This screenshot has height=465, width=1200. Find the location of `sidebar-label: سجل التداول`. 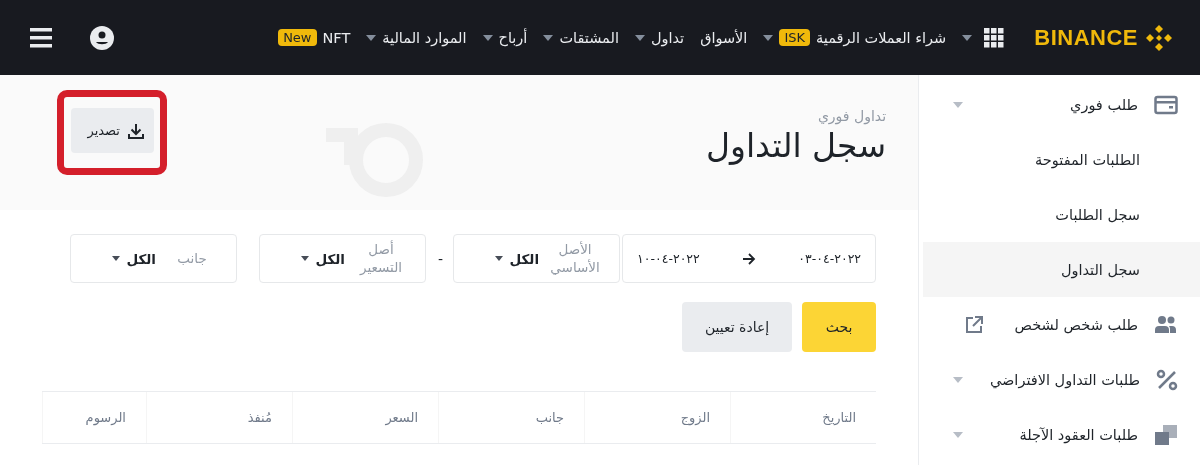

sidebar-label: سجل التداول is located at coordinates (1099, 269).